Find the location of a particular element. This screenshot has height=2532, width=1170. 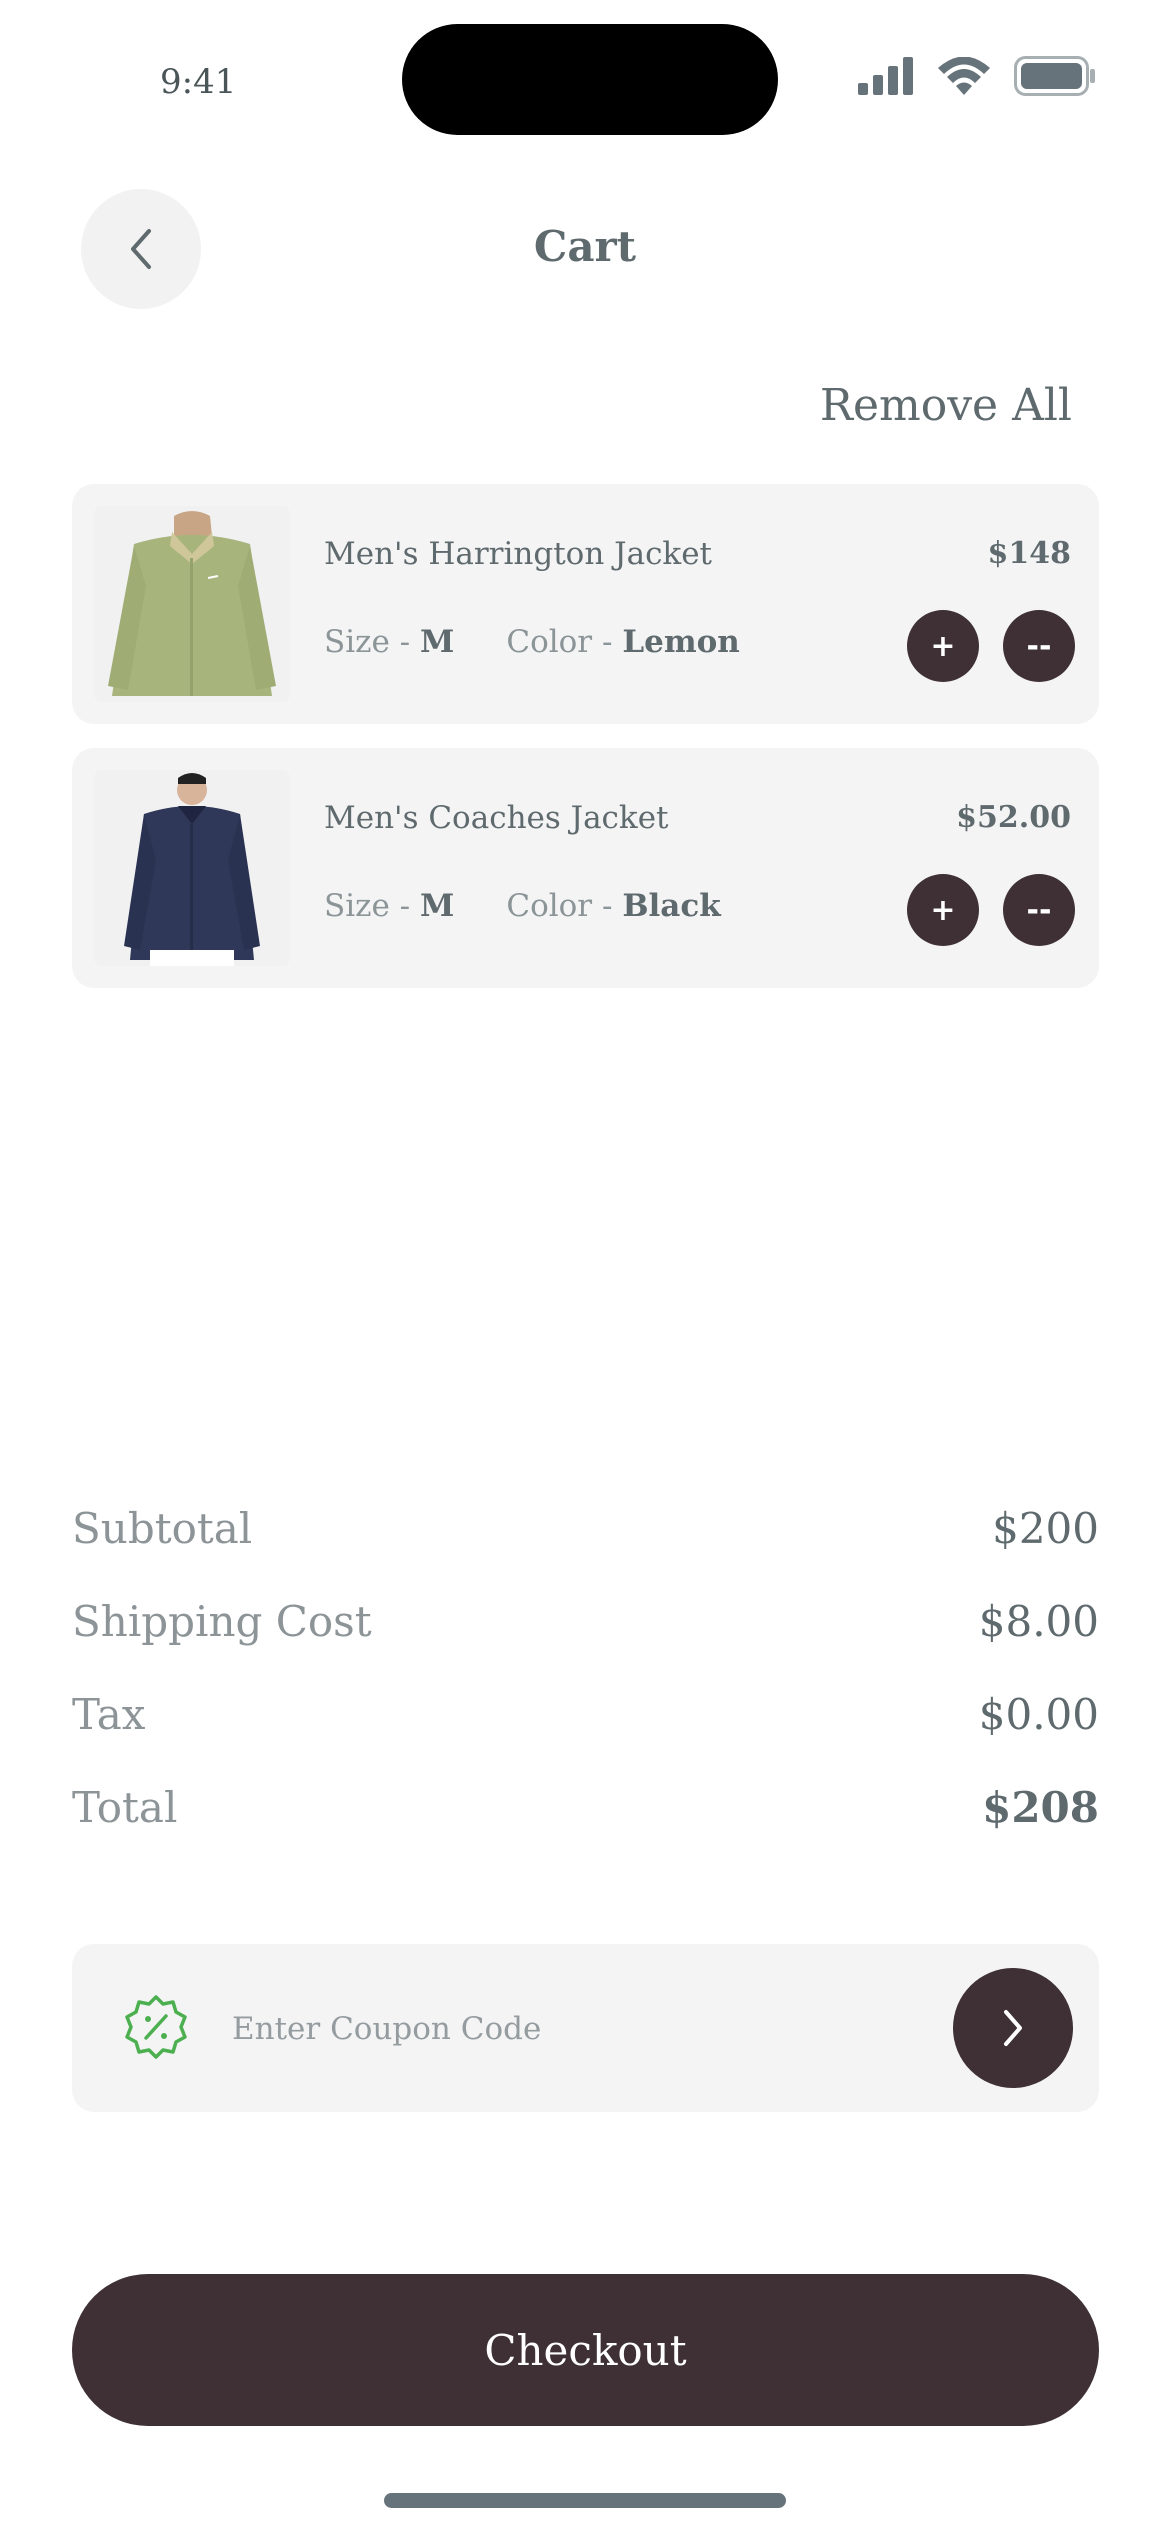

remove-all-button: Remove All is located at coordinates (946, 405).